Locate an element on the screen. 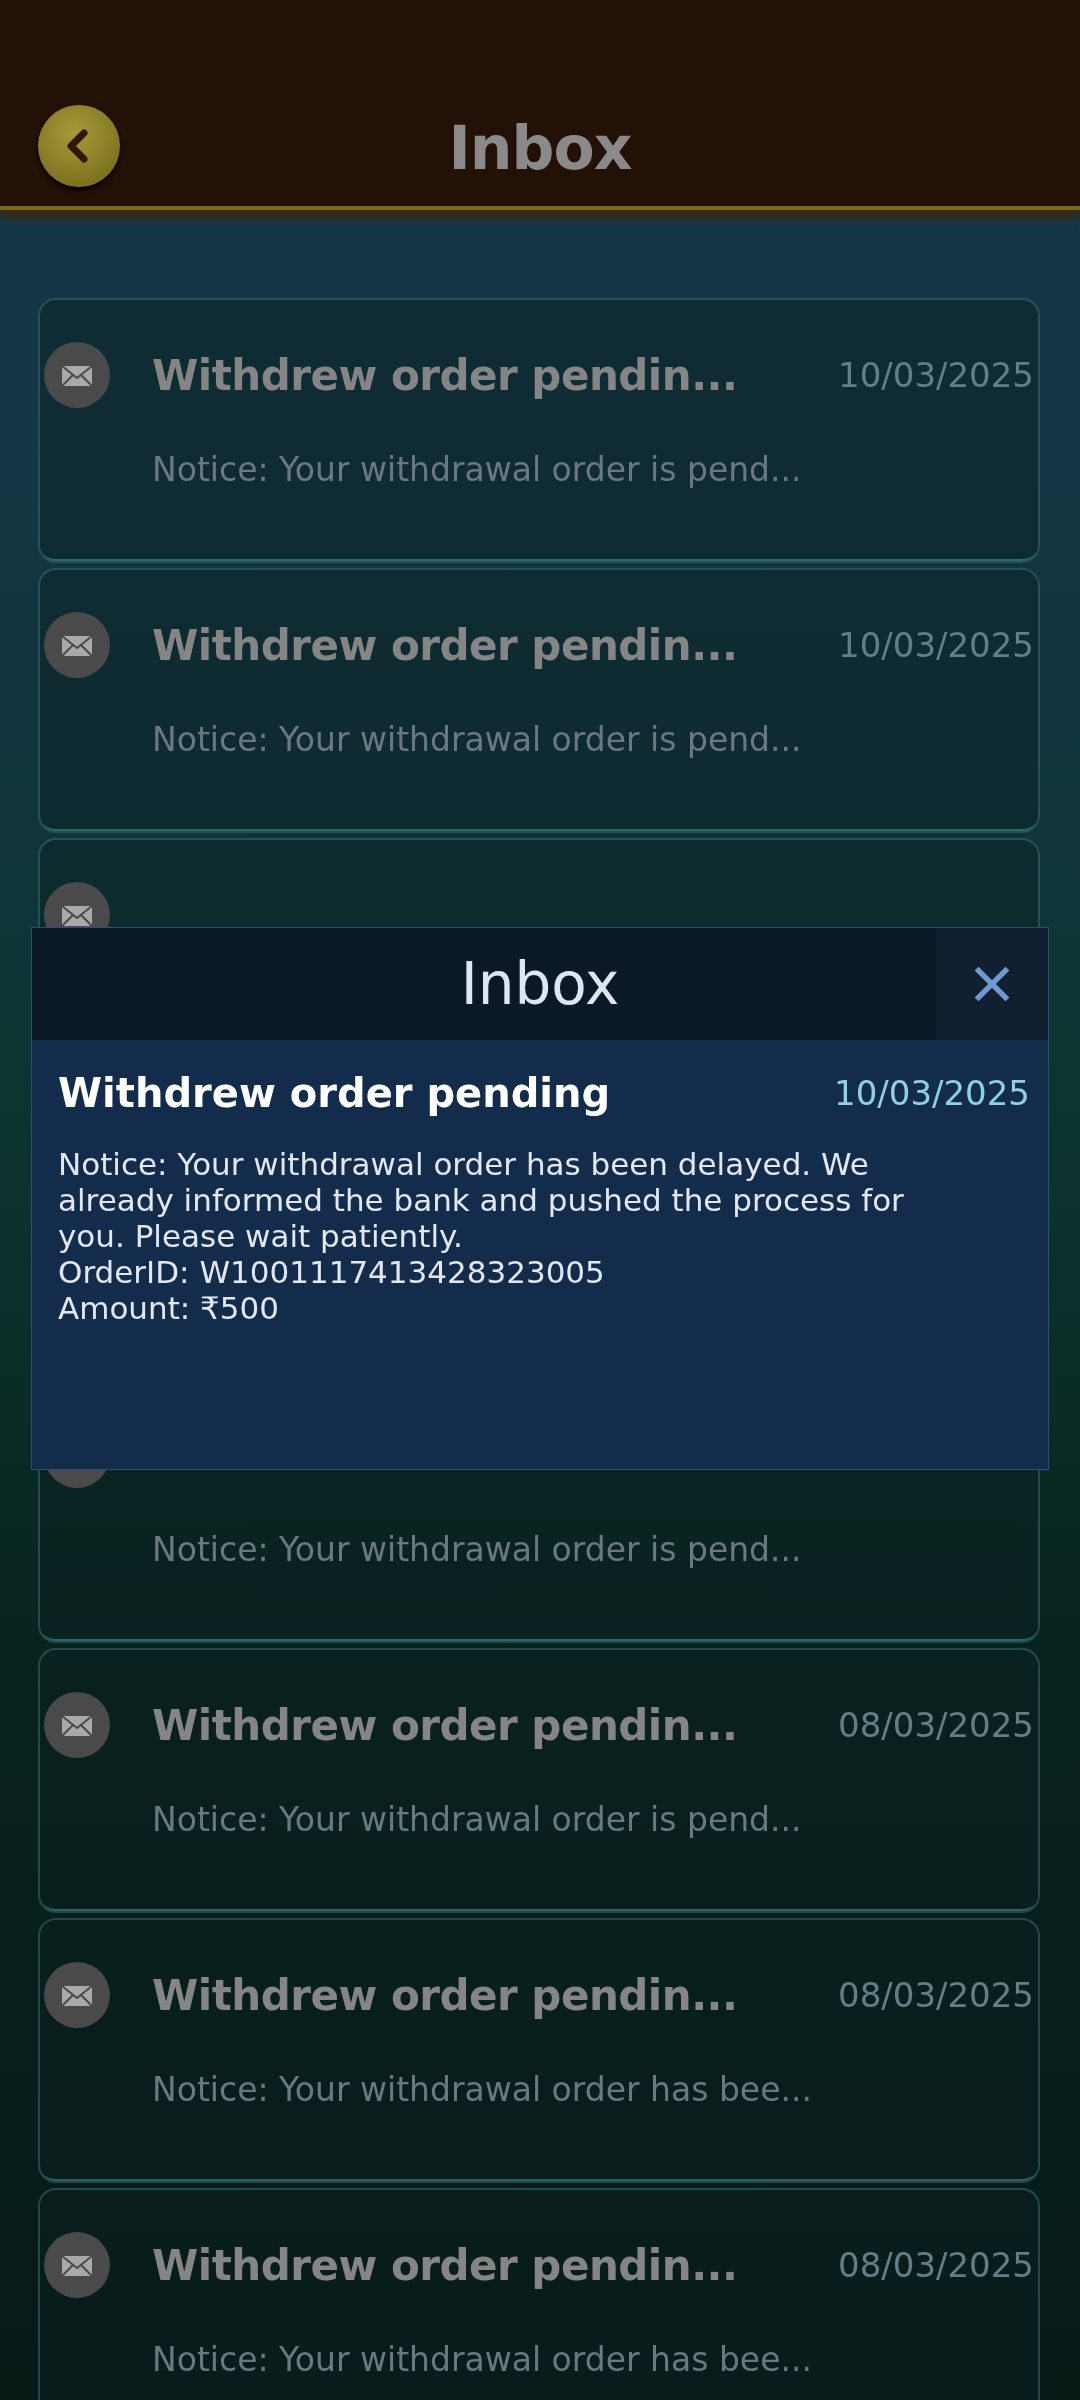  message-text: Amount: ₹500 is located at coordinates (169, 1308).